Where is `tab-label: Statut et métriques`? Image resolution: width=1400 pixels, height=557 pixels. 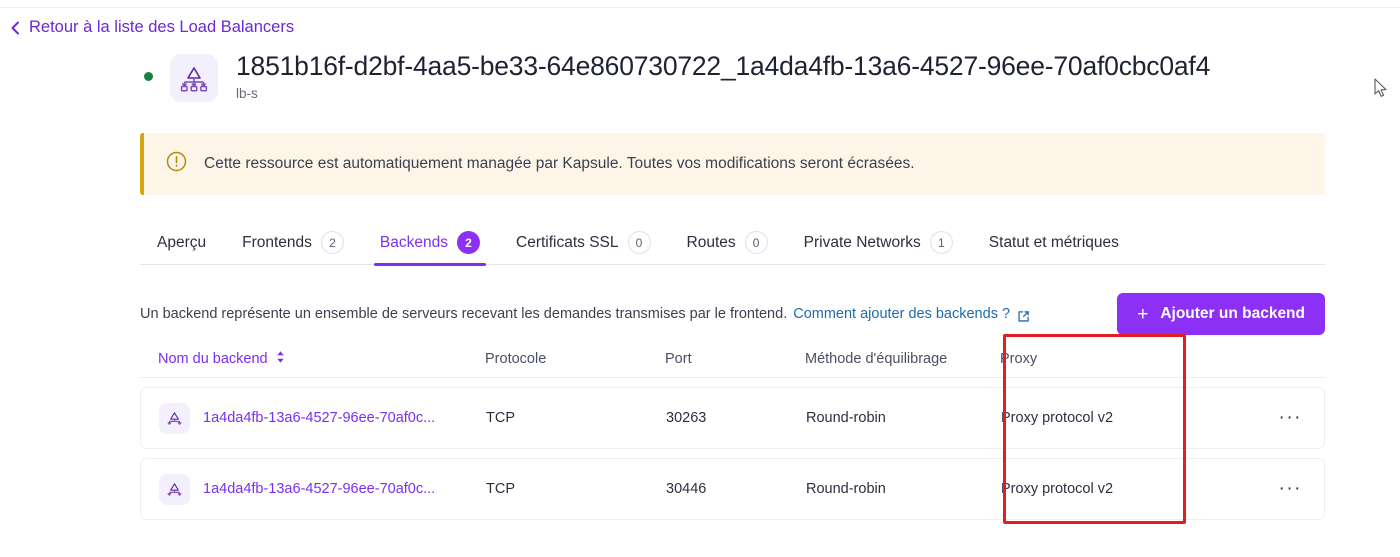 tab-label: Statut et métriques is located at coordinates (1053, 242).